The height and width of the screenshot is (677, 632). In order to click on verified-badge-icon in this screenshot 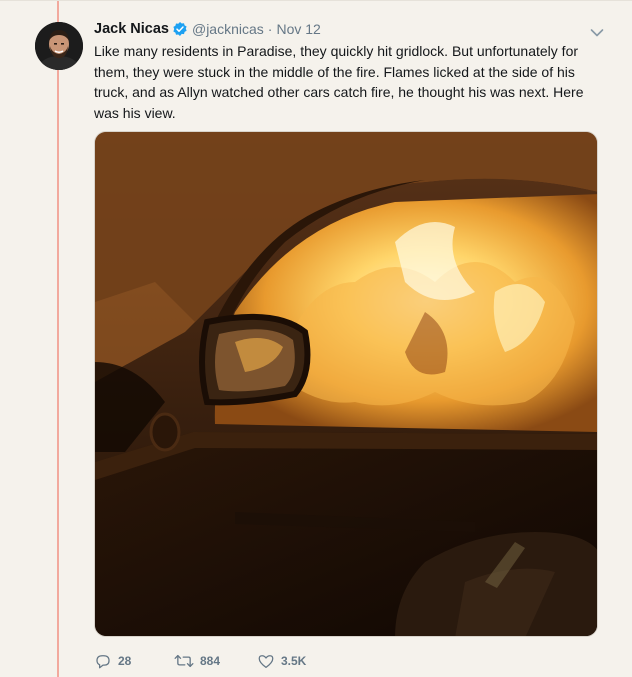, I will do `click(180, 29)`.